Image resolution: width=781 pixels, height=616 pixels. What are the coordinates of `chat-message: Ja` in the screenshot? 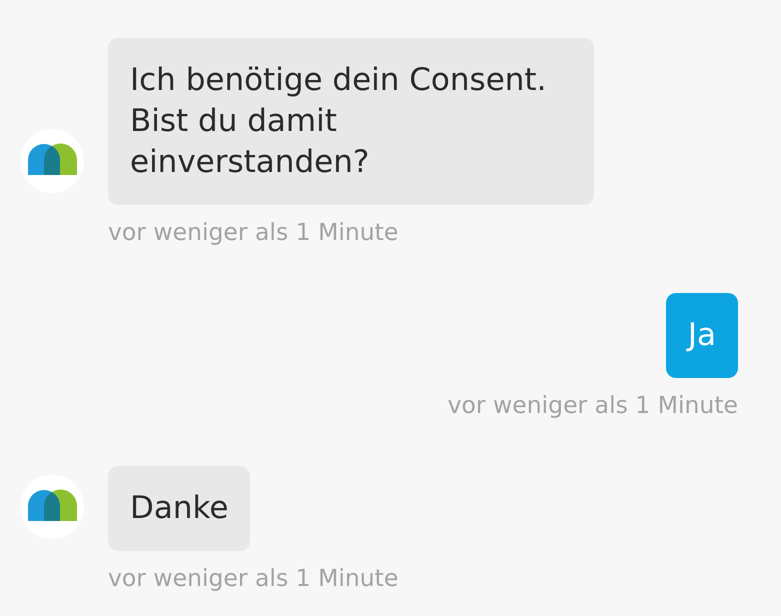 It's located at (702, 335).